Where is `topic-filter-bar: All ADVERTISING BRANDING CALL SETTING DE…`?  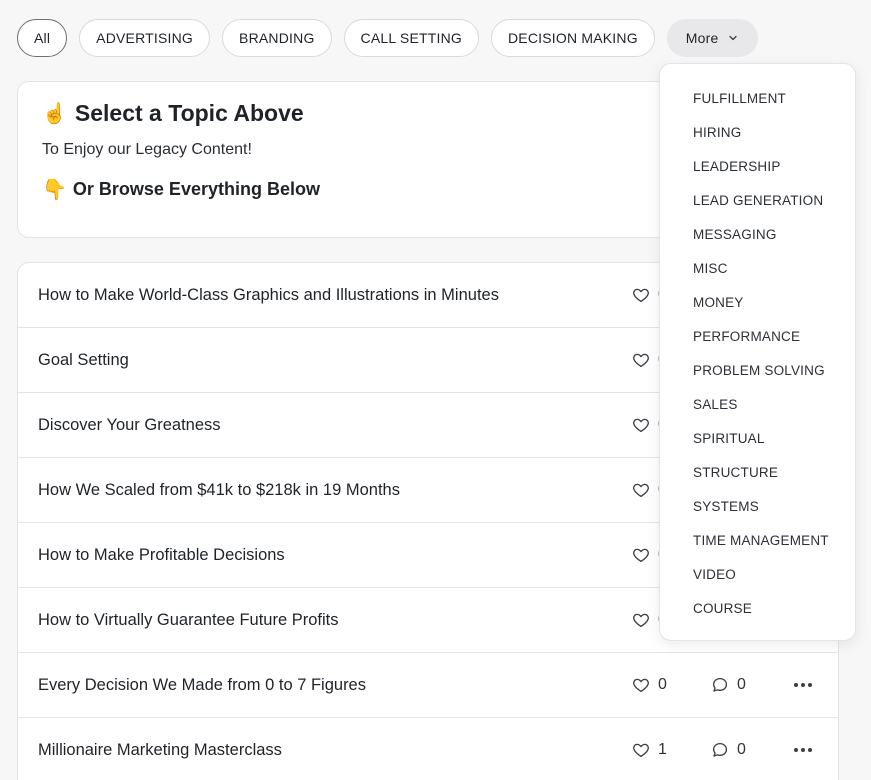 topic-filter-bar: All ADVERTISING BRANDING CALL SETTING DE… is located at coordinates (387, 38).